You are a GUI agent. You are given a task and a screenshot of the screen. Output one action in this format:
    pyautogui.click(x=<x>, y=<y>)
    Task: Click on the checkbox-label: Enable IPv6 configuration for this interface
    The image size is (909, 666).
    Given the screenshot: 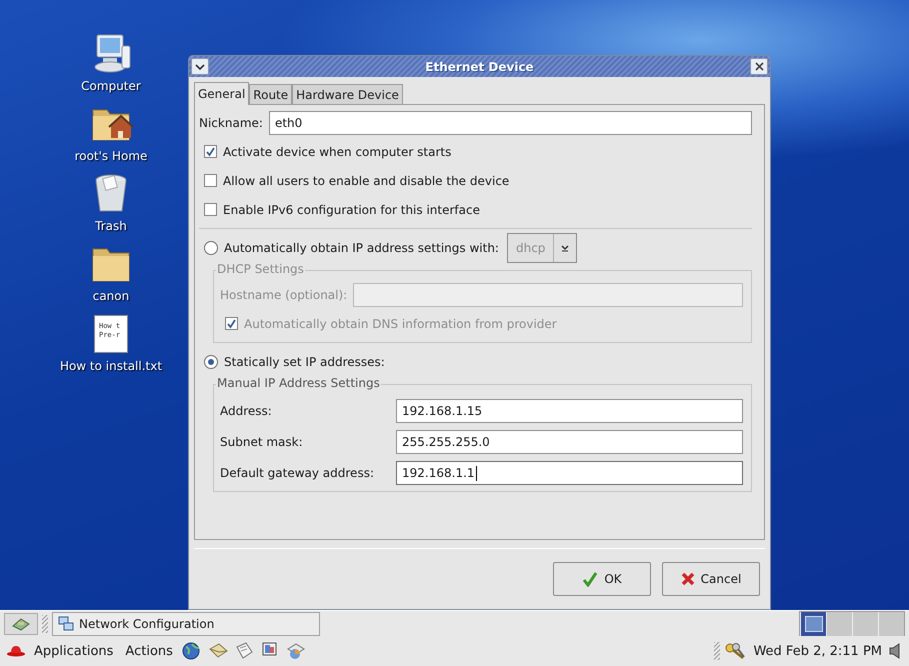 What is the action you would take?
    pyautogui.click(x=351, y=209)
    